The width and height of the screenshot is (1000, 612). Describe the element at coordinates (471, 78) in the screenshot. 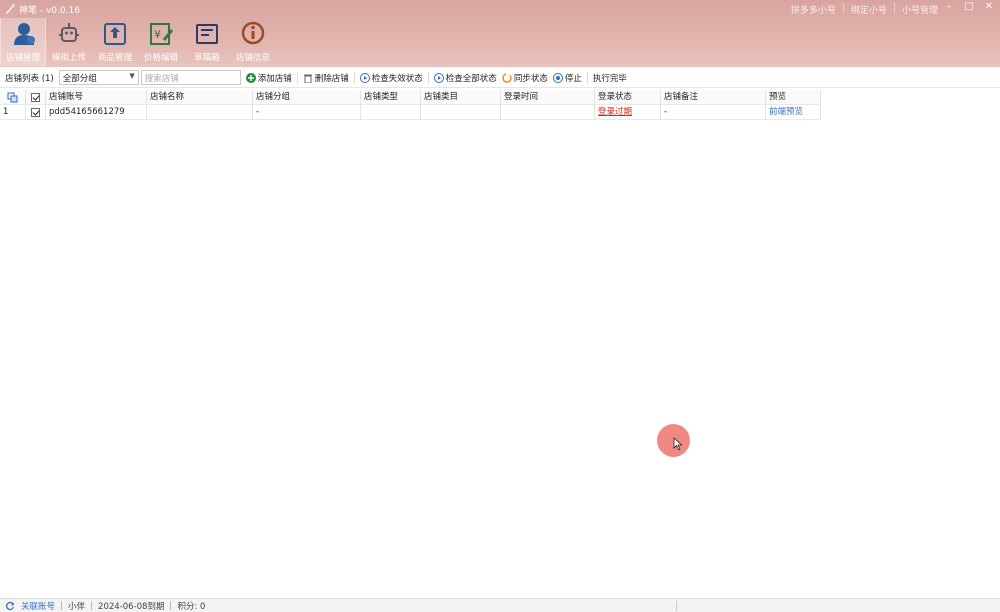

I see `check-all-label: 检查全部状态` at that location.